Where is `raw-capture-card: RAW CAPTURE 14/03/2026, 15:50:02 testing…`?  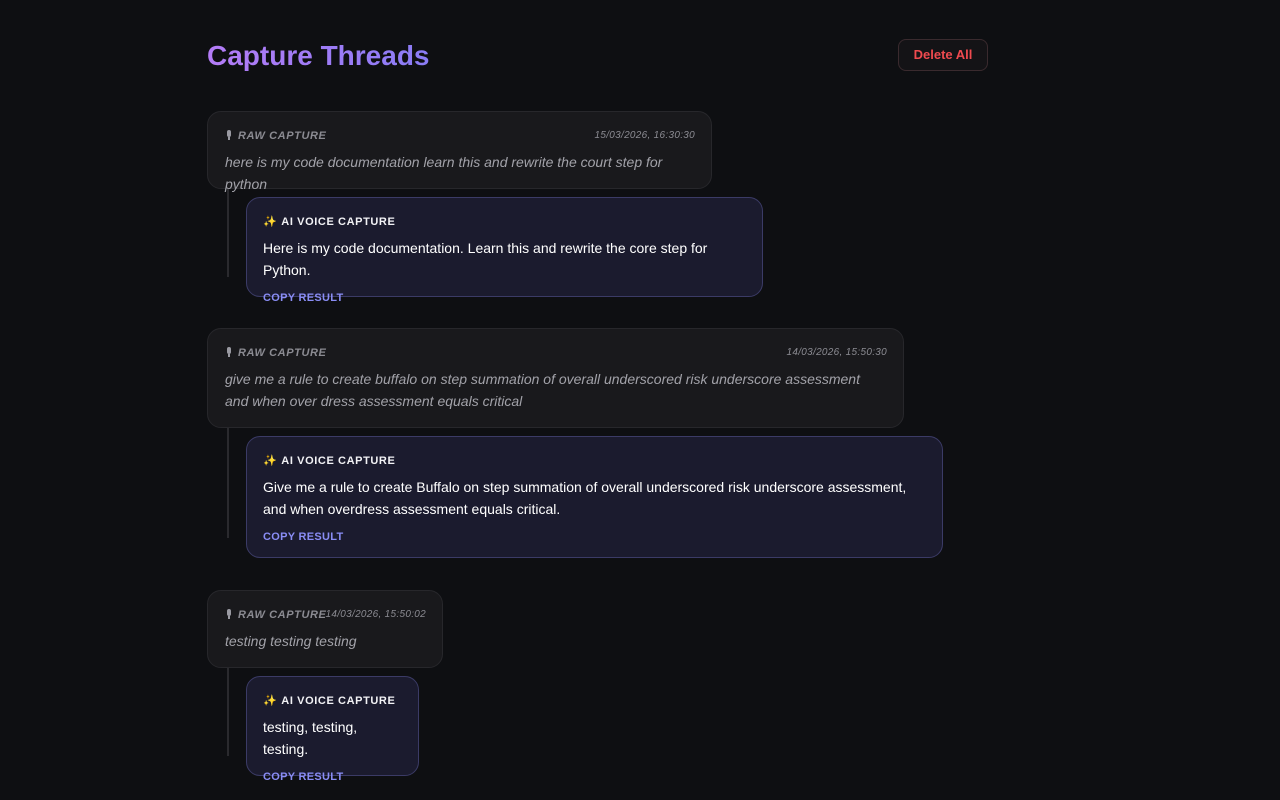 raw-capture-card: RAW CAPTURE 14/03/2026, 15:50:02 testing… is located at coordinates (325, 629).